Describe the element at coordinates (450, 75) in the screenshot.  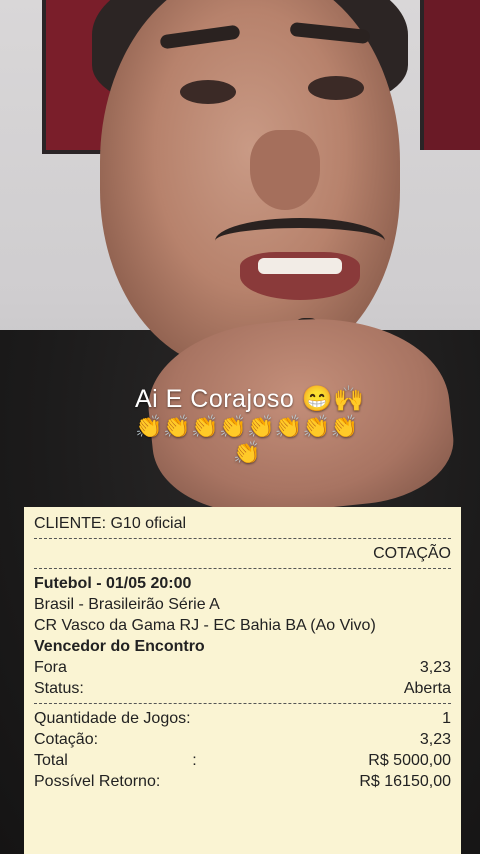
I see `wall-art-right` at that location.